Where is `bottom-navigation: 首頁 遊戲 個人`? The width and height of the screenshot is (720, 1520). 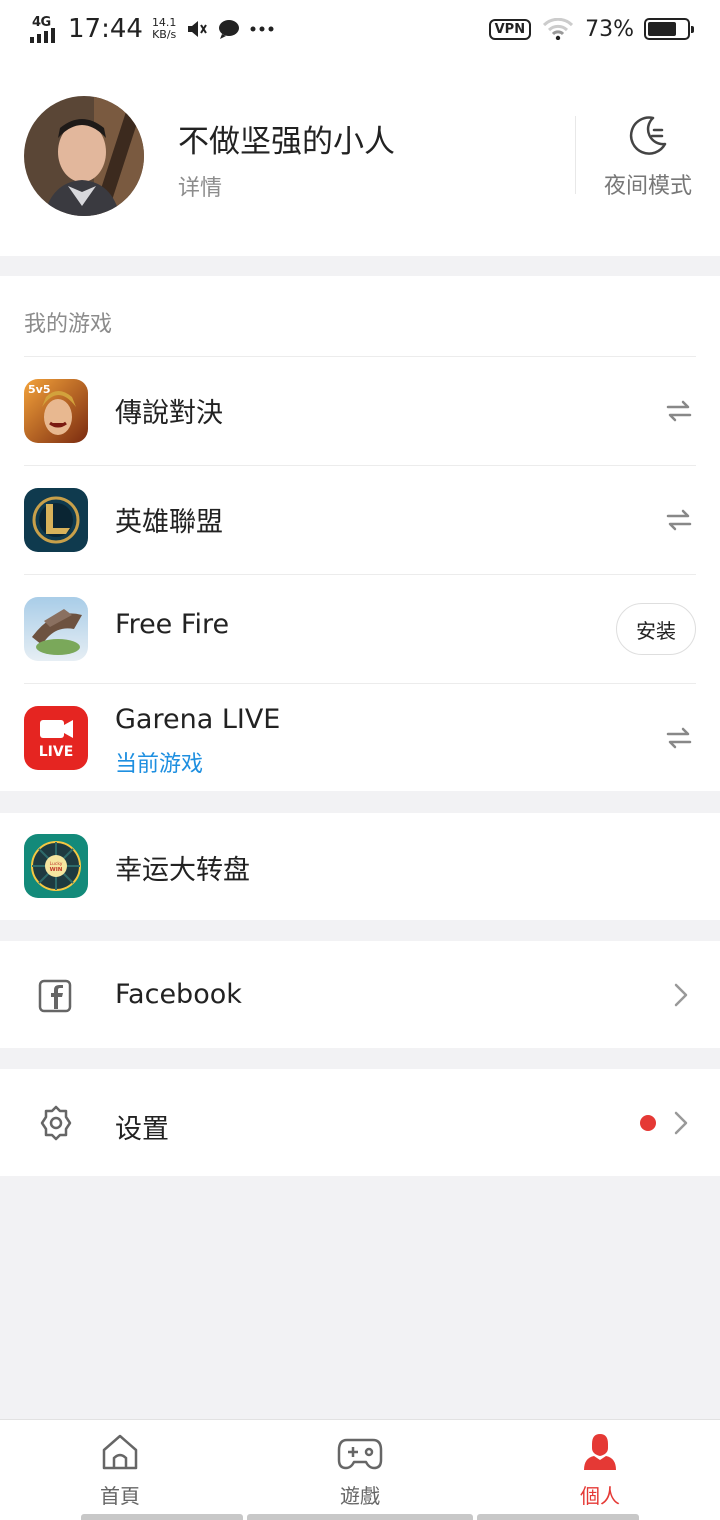 bottom-navigation: 首頁 遊戲 個人 is located at coordinates (360, 1469).